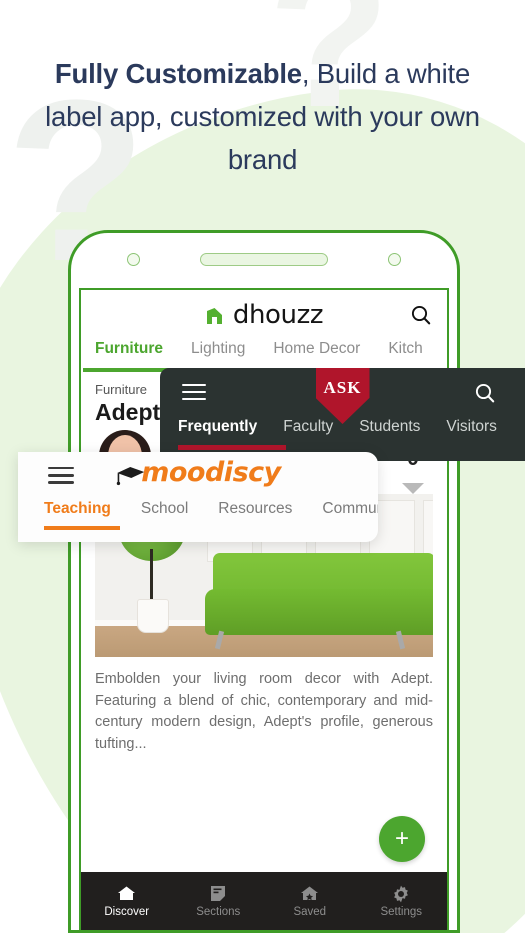 Image resolution: width=525 pixels, height=933 pixels. What do you see at coordinates (310, 894) in the screenshot?
I see `saved-home-icon` at bounding box center [310, 894].